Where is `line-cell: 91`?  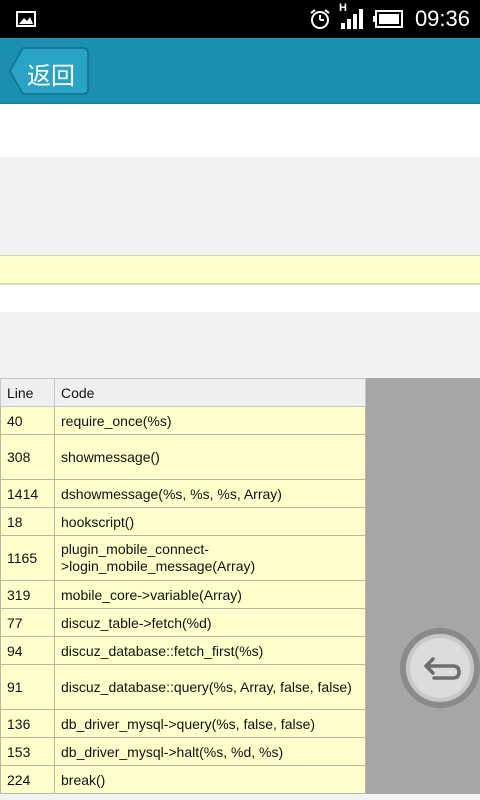 line-cell: 91 is located at coordinates (27, 687).